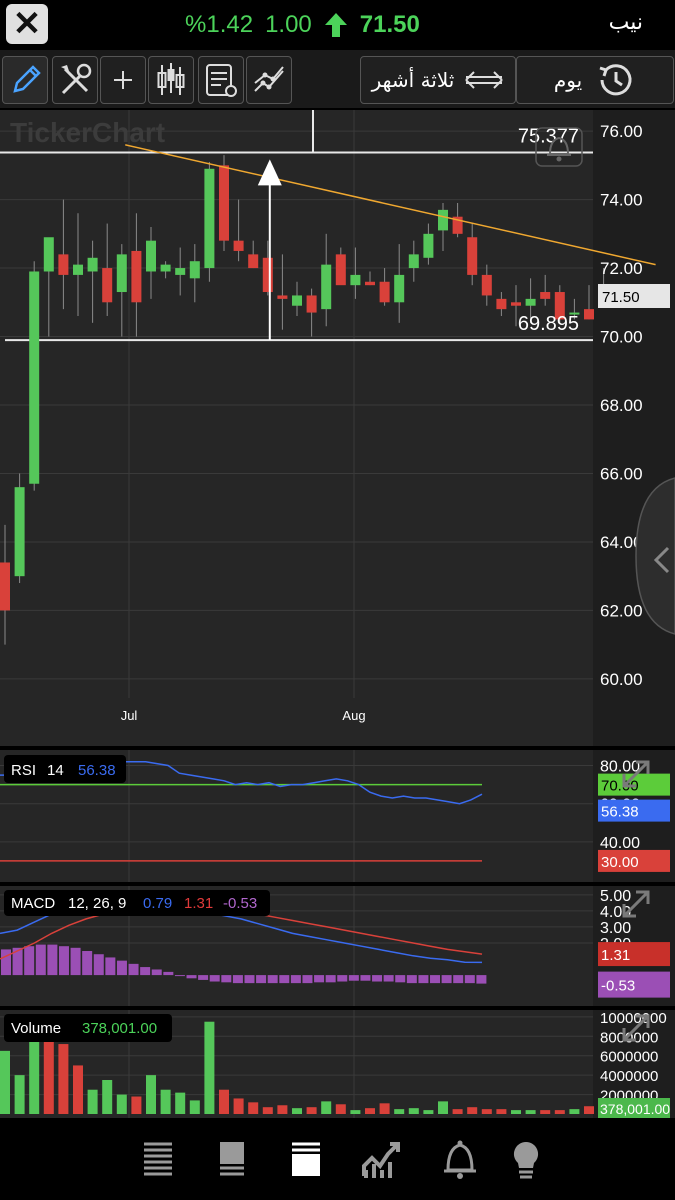 This screenshot has width=675, height=1200. What do you see at coordinates (389, 24) in the screenshot?
I see `last-price: 71.50` at bounding box center [389, 24].